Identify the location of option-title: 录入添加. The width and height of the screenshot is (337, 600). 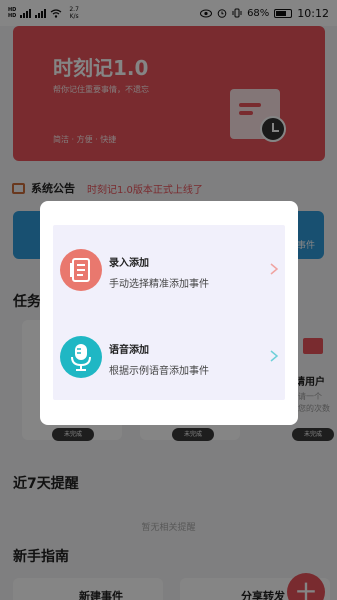
(129, 263).